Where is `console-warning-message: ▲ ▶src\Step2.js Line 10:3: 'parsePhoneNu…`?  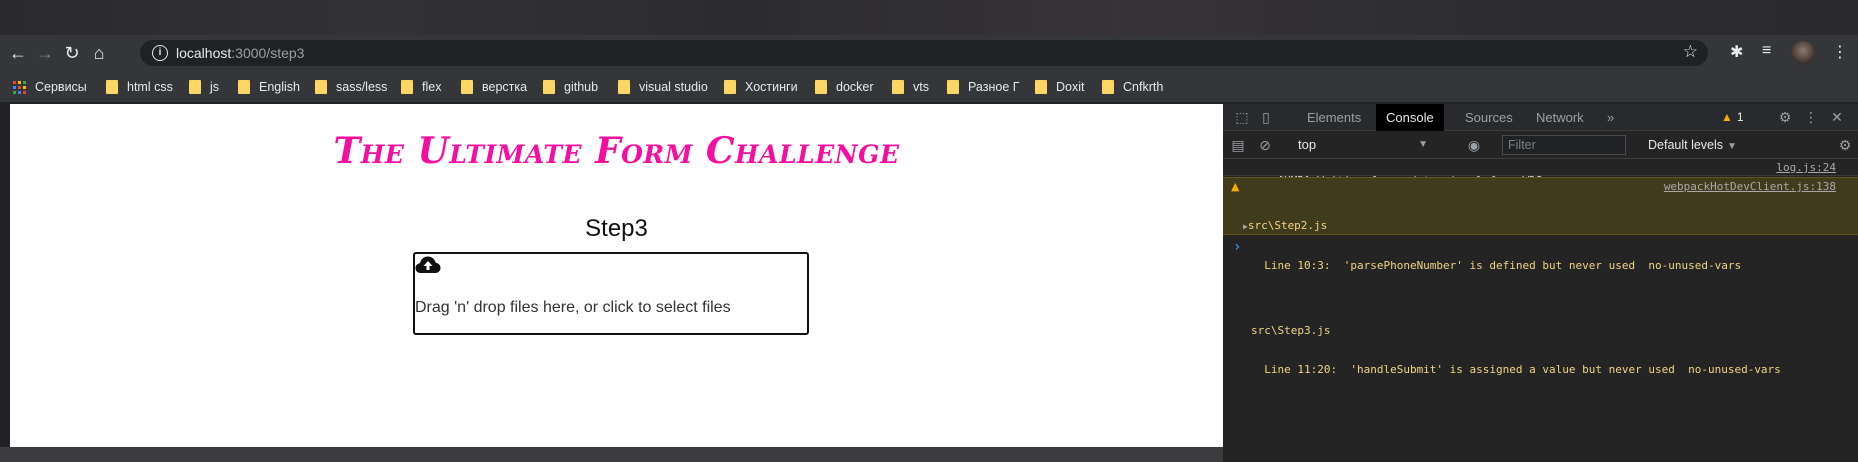 console-warning-message: ▲ ▶src\Step2.js Line 10:3: 'parsePhoneNu… is located at coordinates (1540, 276).